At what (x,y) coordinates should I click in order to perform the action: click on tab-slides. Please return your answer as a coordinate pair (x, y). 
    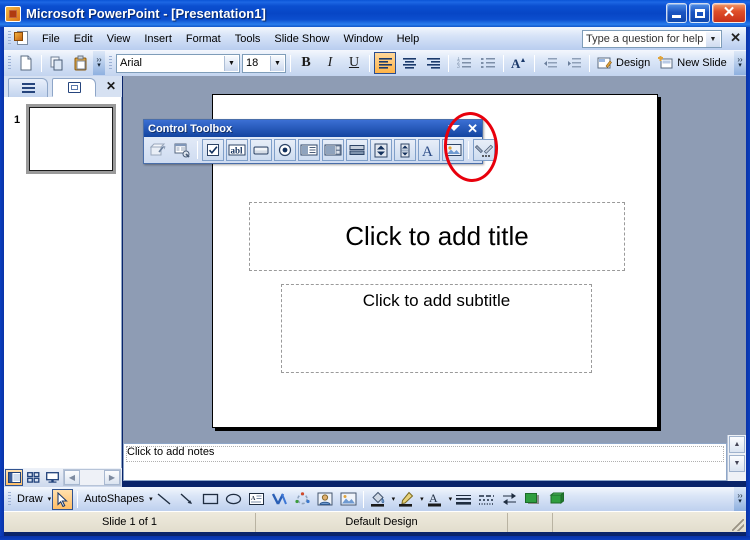
    Looking at the image, I should click on (74, 87).